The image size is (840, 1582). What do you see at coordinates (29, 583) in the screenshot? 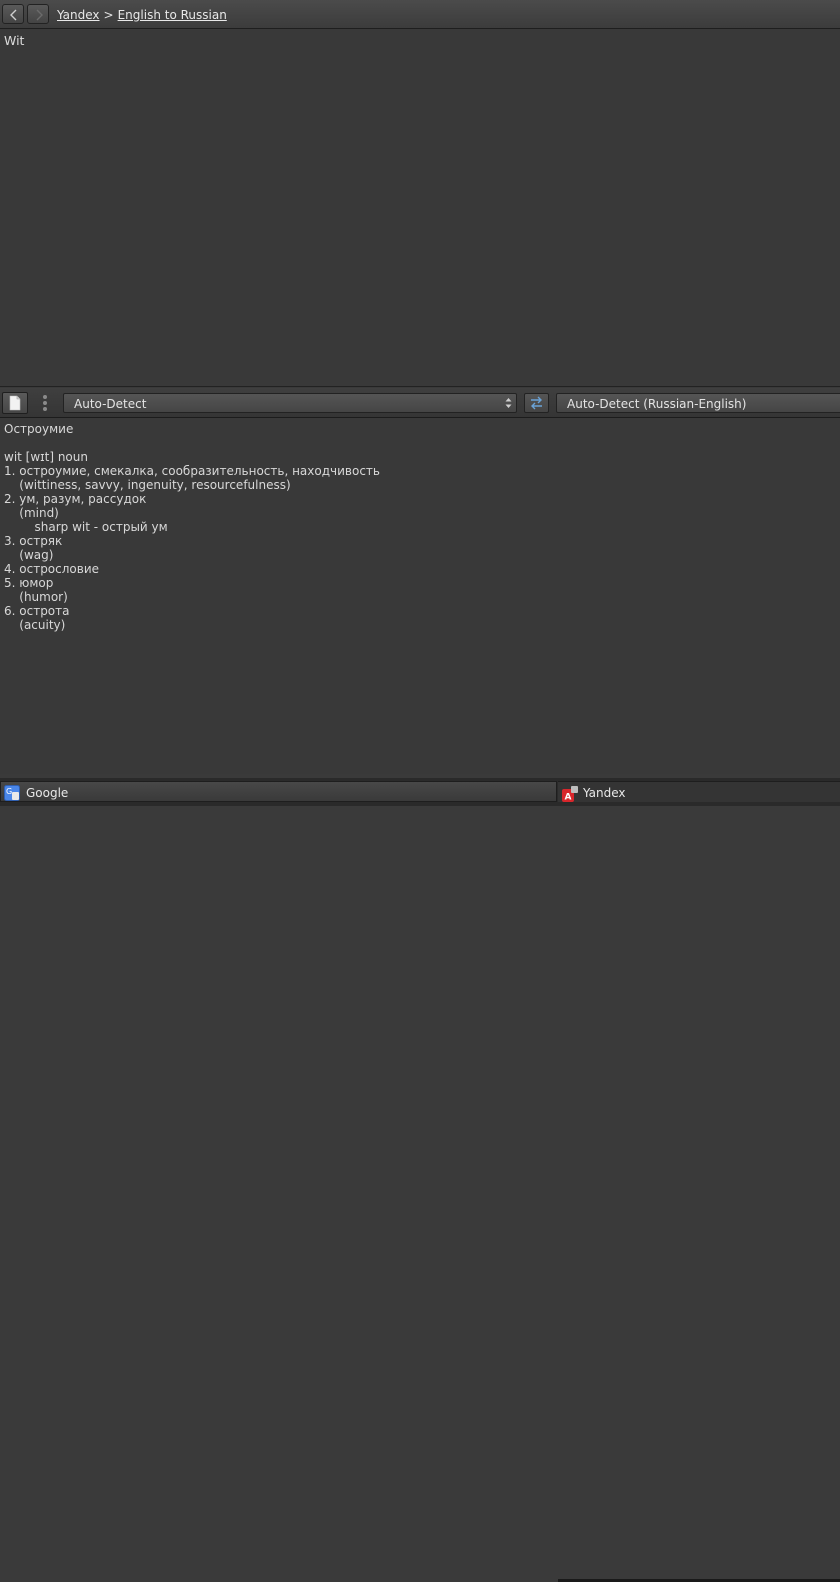
I see `translation-line: 5. юмор` at bounding box center [29, 583].